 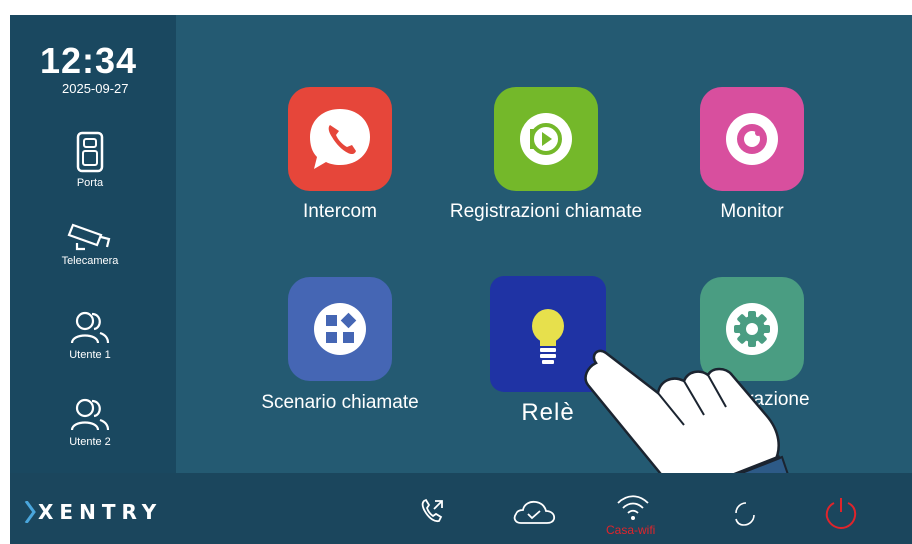 I want to click on wifi-network-label: Casa-wifi, so click(x=631, y=530).